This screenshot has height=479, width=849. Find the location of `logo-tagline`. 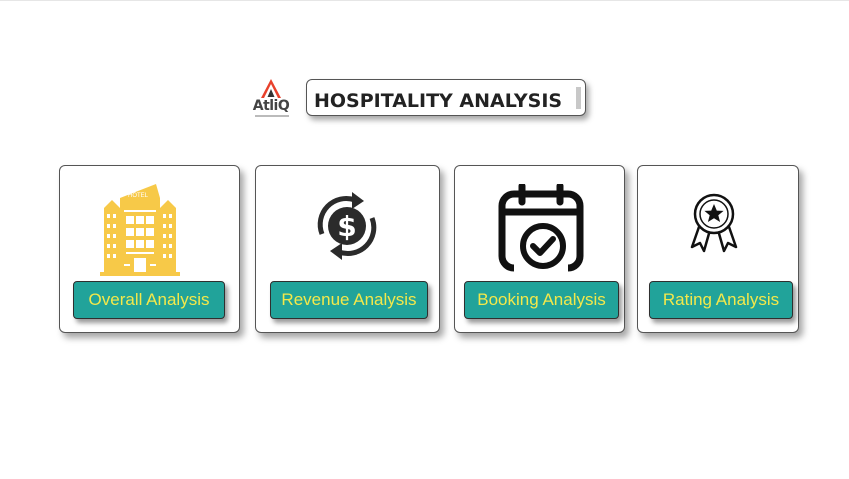

logo-tagline is located at coordinates (272, 116).